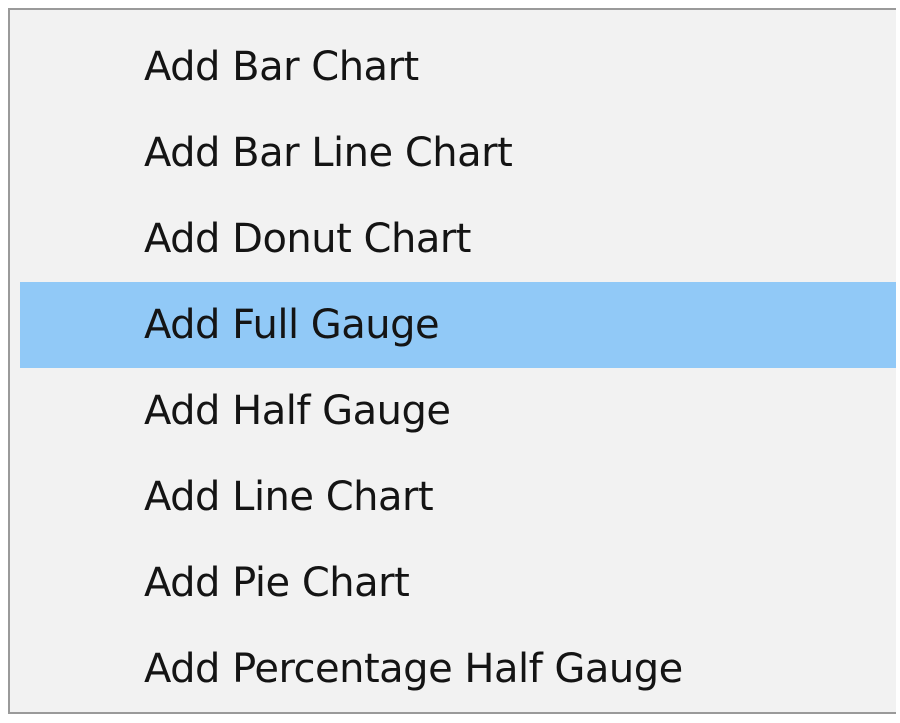 The height and width of the screenshot is (723, 900). I want to click on menu-item-add-pie-chart: Add Pie Chart, so click(453, 583).